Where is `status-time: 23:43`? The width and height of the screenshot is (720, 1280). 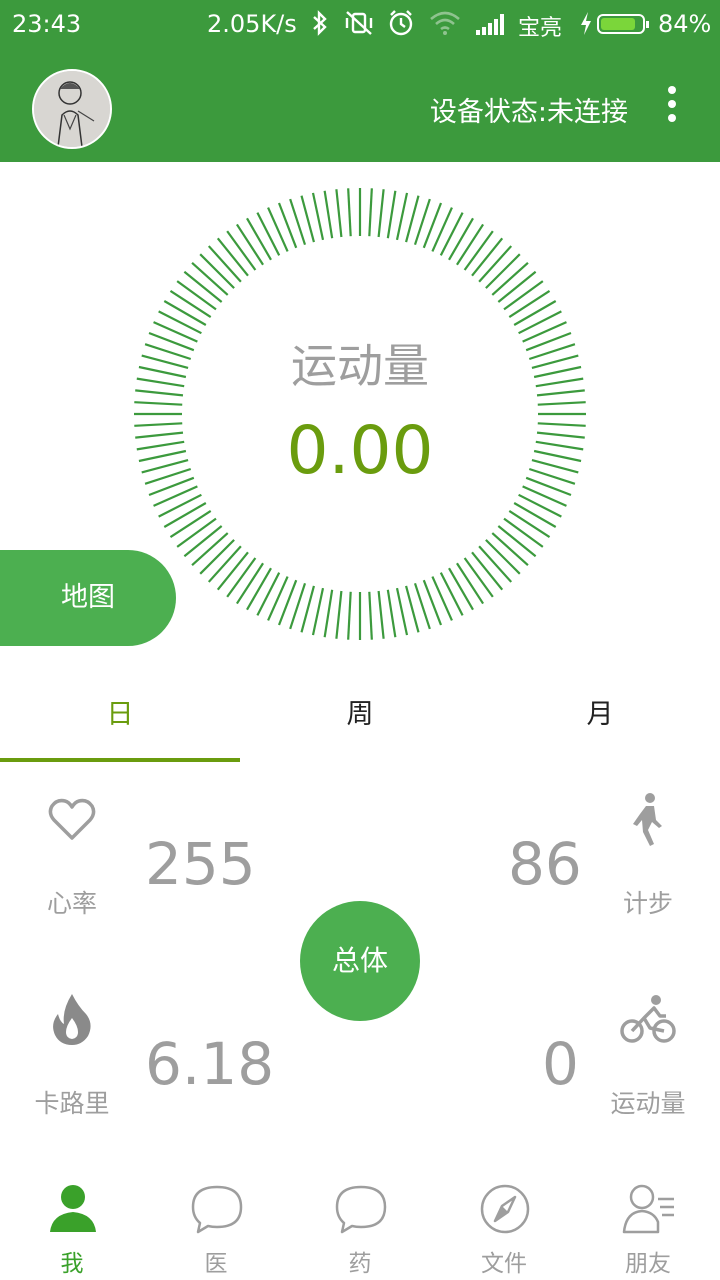 status-time: 23:43 is located at coordinates (47, 24).